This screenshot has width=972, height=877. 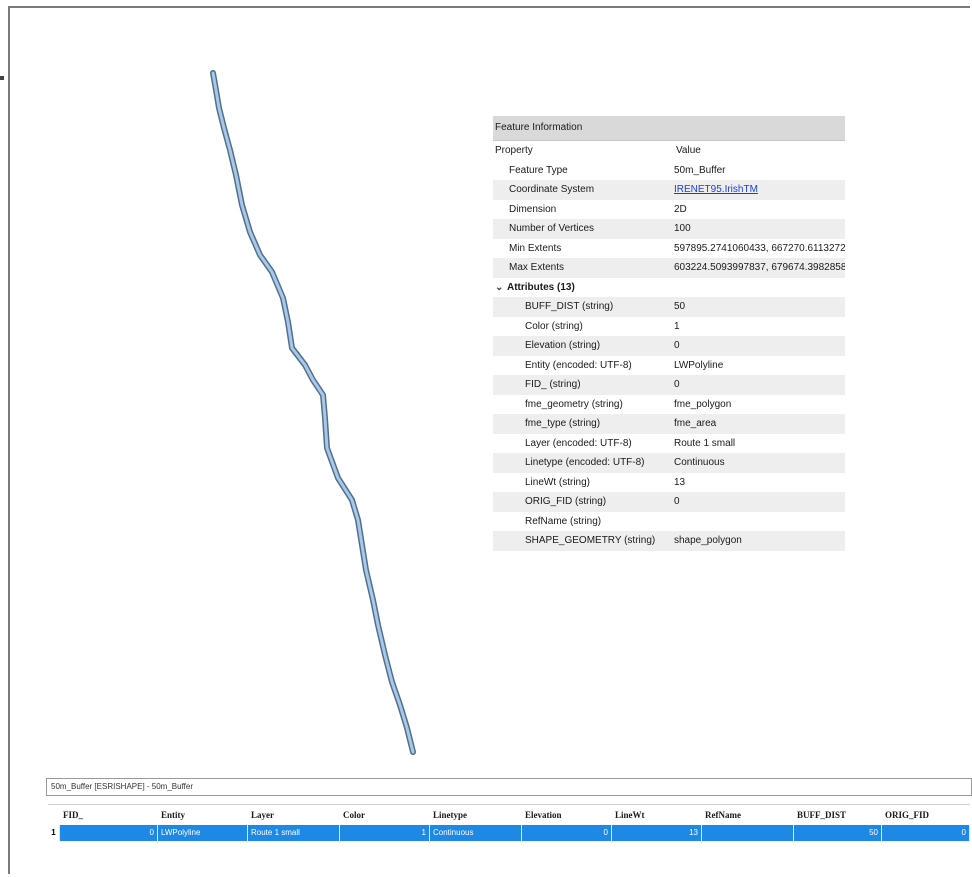 I want to click on property-value: 50m_Buffer, so click(x=700, y=170).